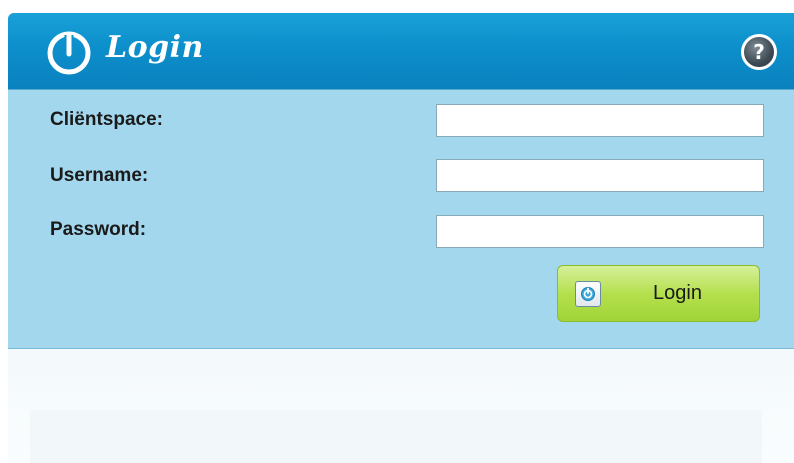 The image size is (794, 463). What do you see at coordinates (99, 175) in the screenshot?
I see `username-label: Username:` at bounding box center [99, 175].